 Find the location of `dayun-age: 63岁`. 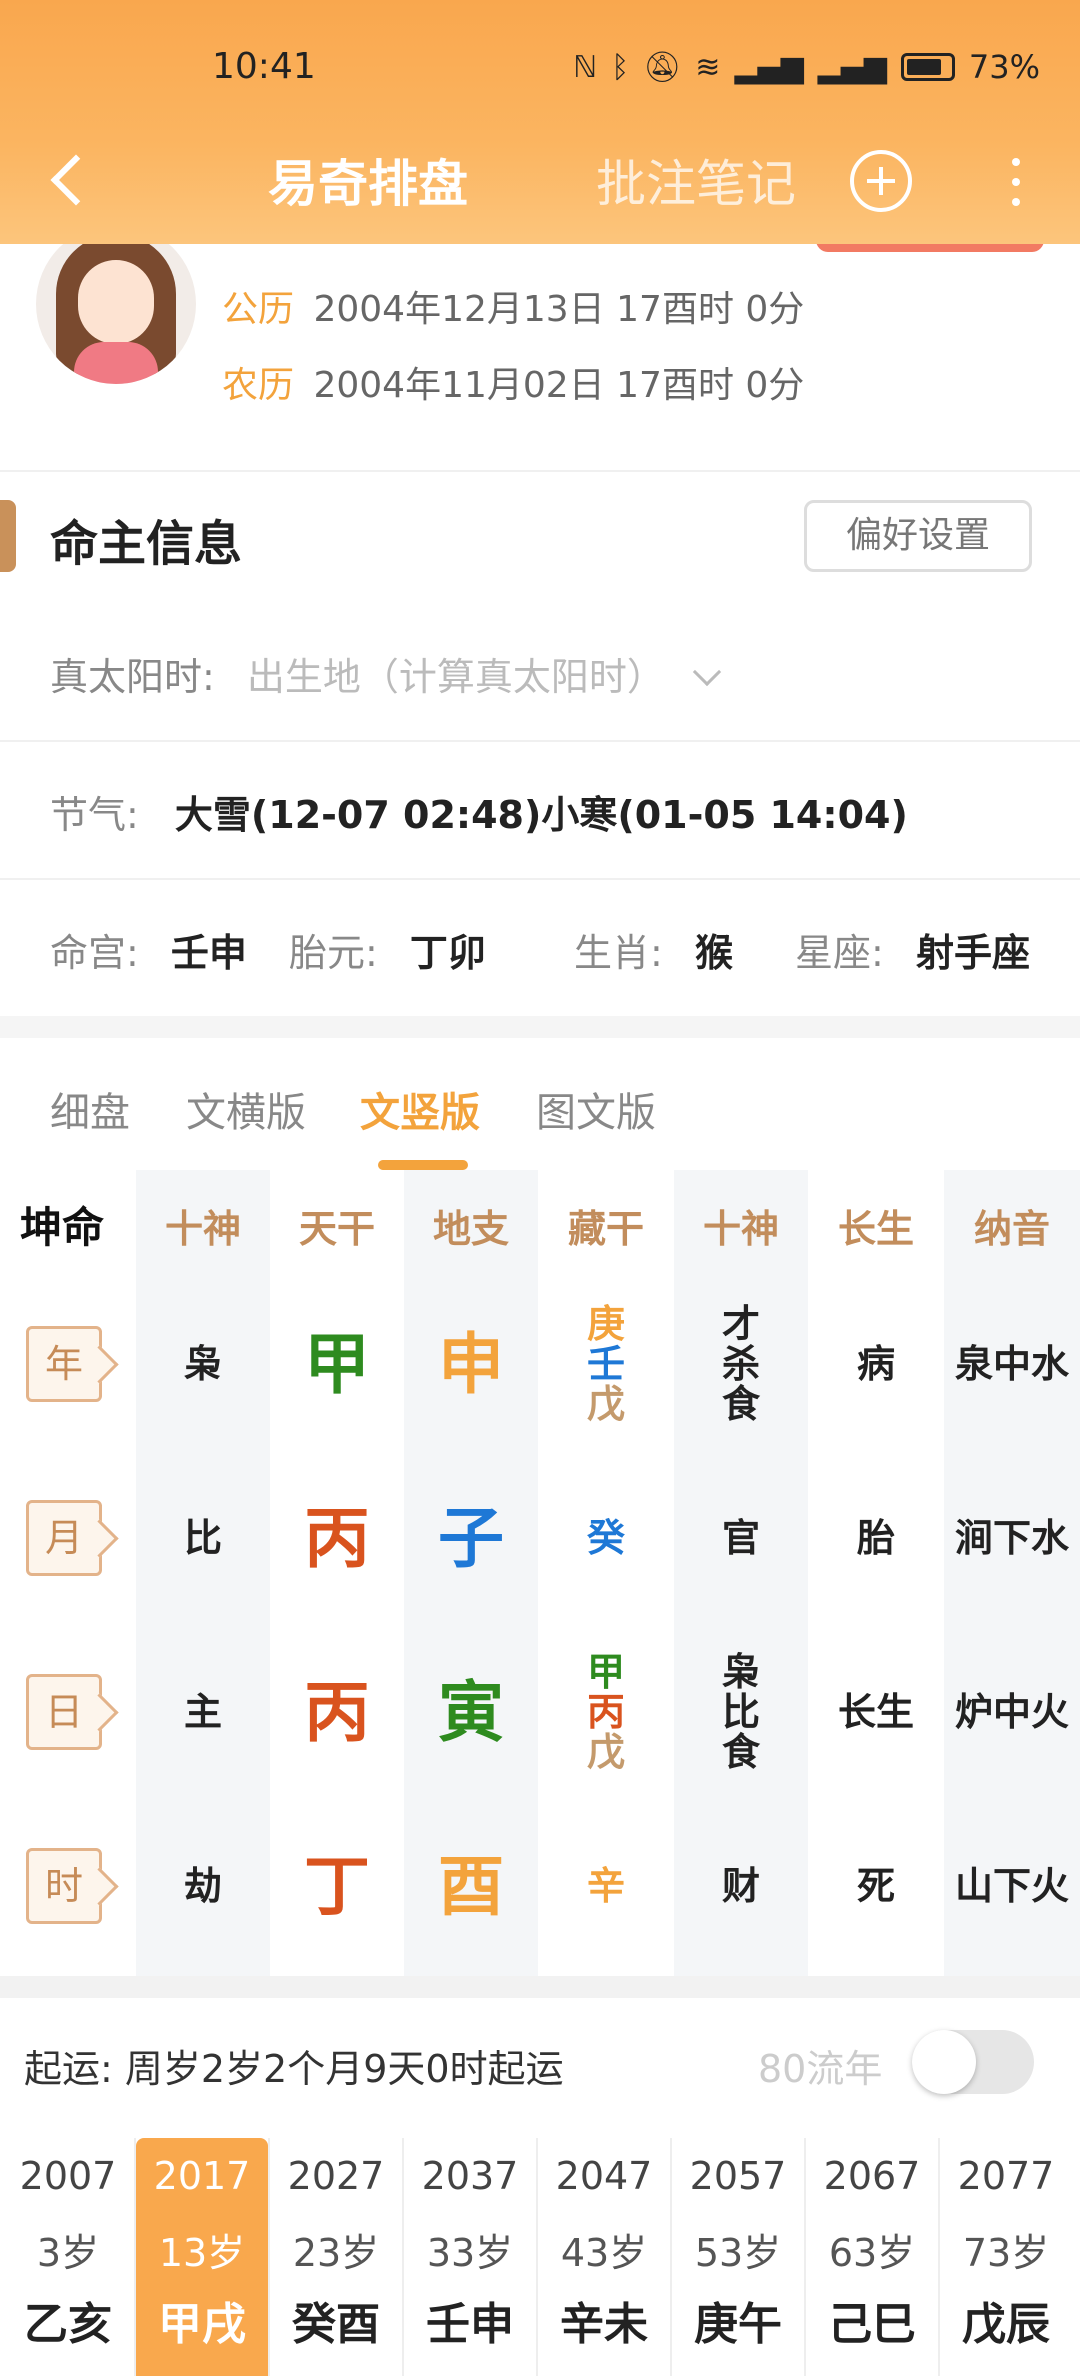

dayun-age: 63岁 is located at coordinates (872, 2253).